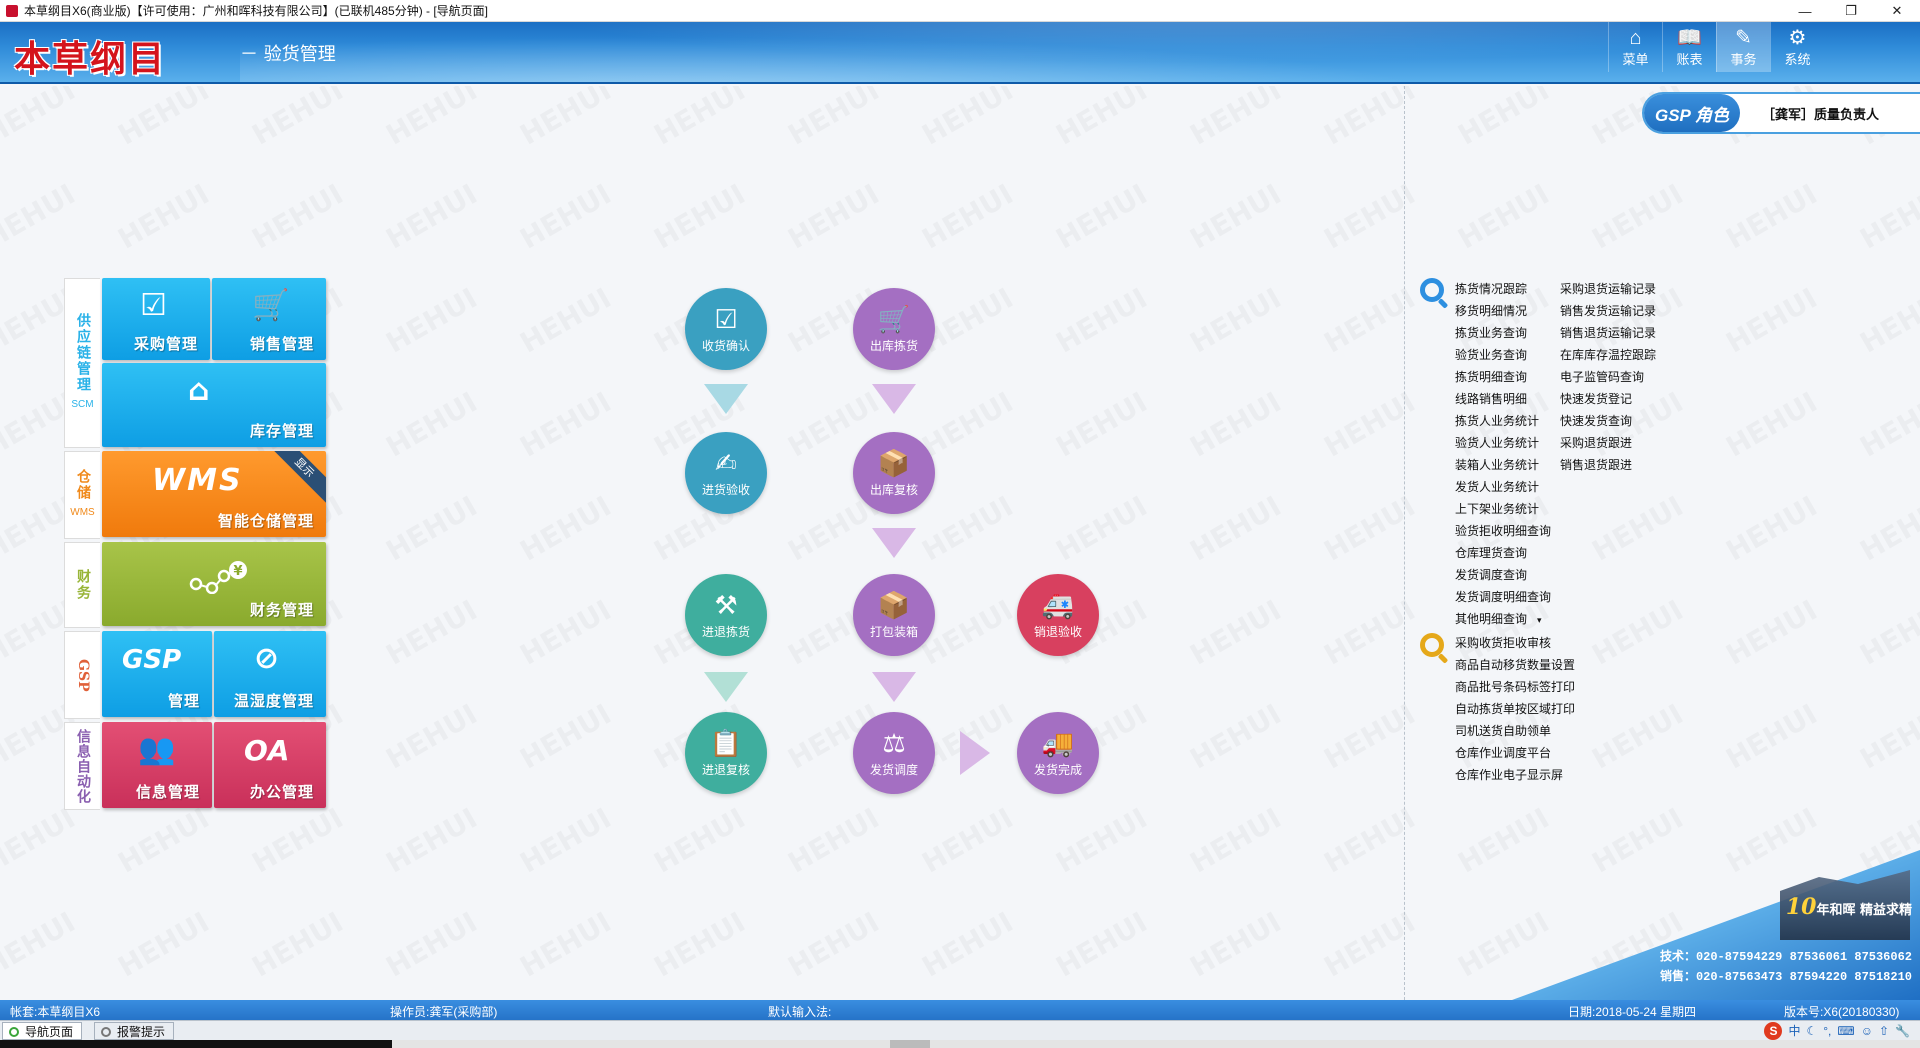 This screenshot has width=1920, height=1048. Describe the element at coordinates (1515, 731) in the screenshot. I see `tool-link: 司机送货自助领单` at that location.